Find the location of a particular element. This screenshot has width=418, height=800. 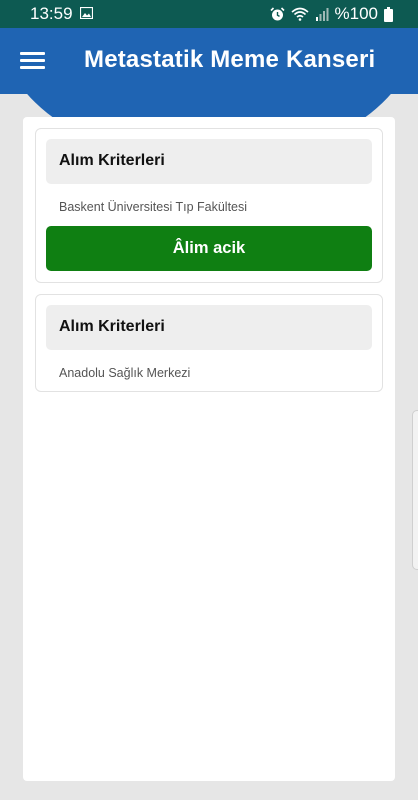

institution-name: Baskent Üniversitesi Tıp Fakültesi is located at coordinates (153, 207).